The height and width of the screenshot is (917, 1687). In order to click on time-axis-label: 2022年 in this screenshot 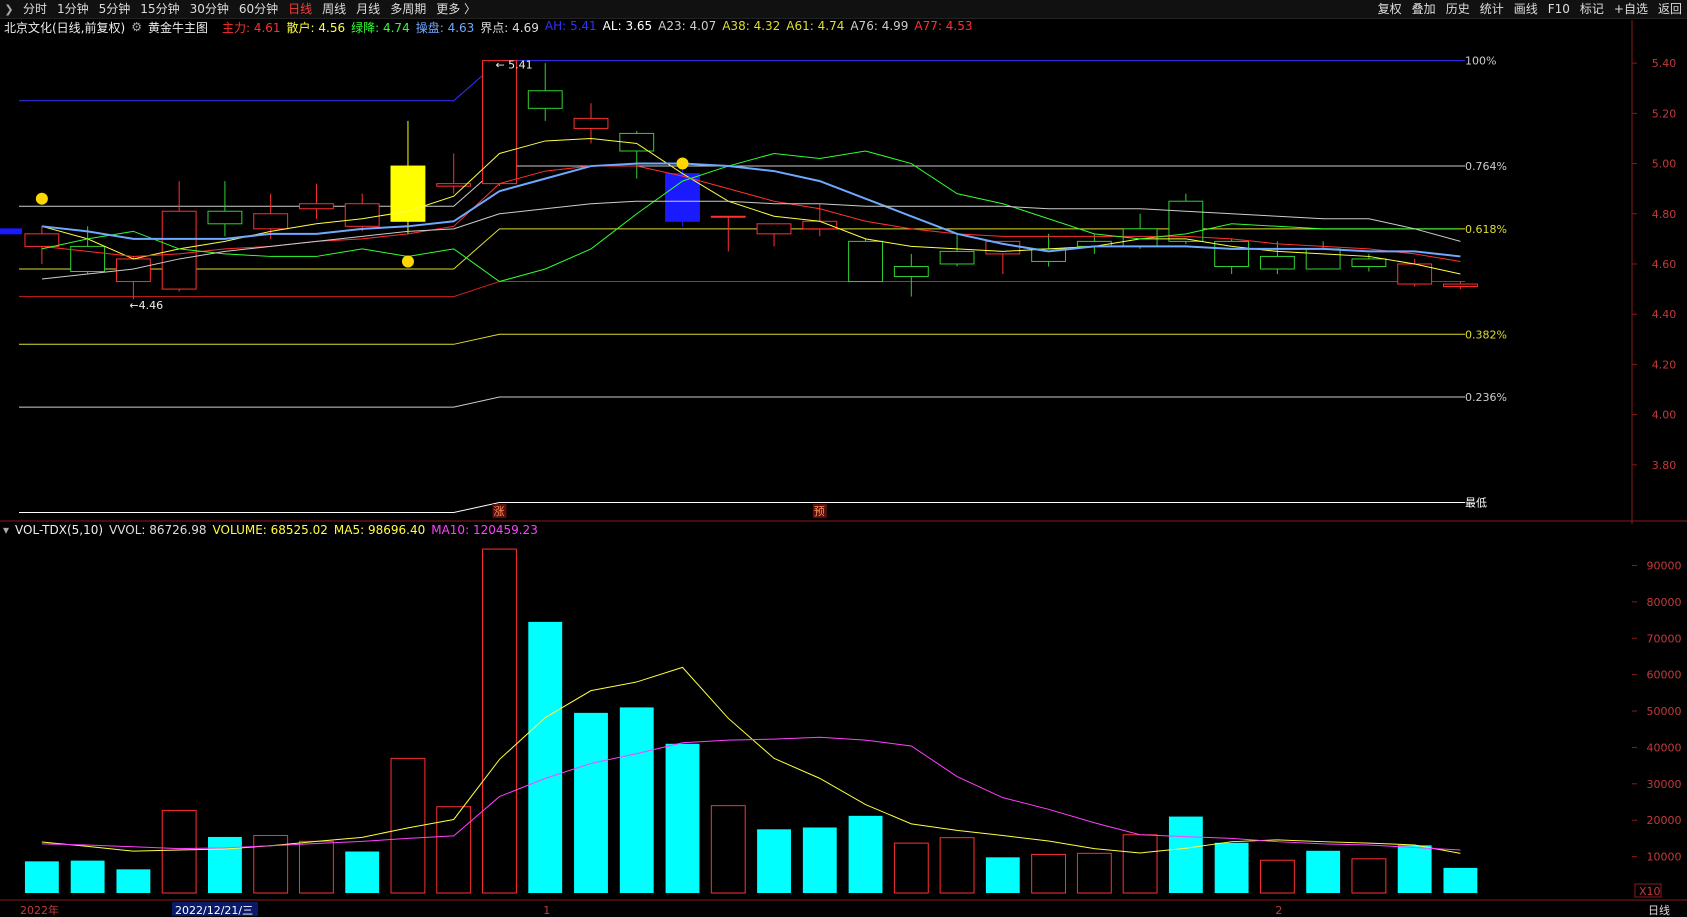, I will do `click(39, 910)`.